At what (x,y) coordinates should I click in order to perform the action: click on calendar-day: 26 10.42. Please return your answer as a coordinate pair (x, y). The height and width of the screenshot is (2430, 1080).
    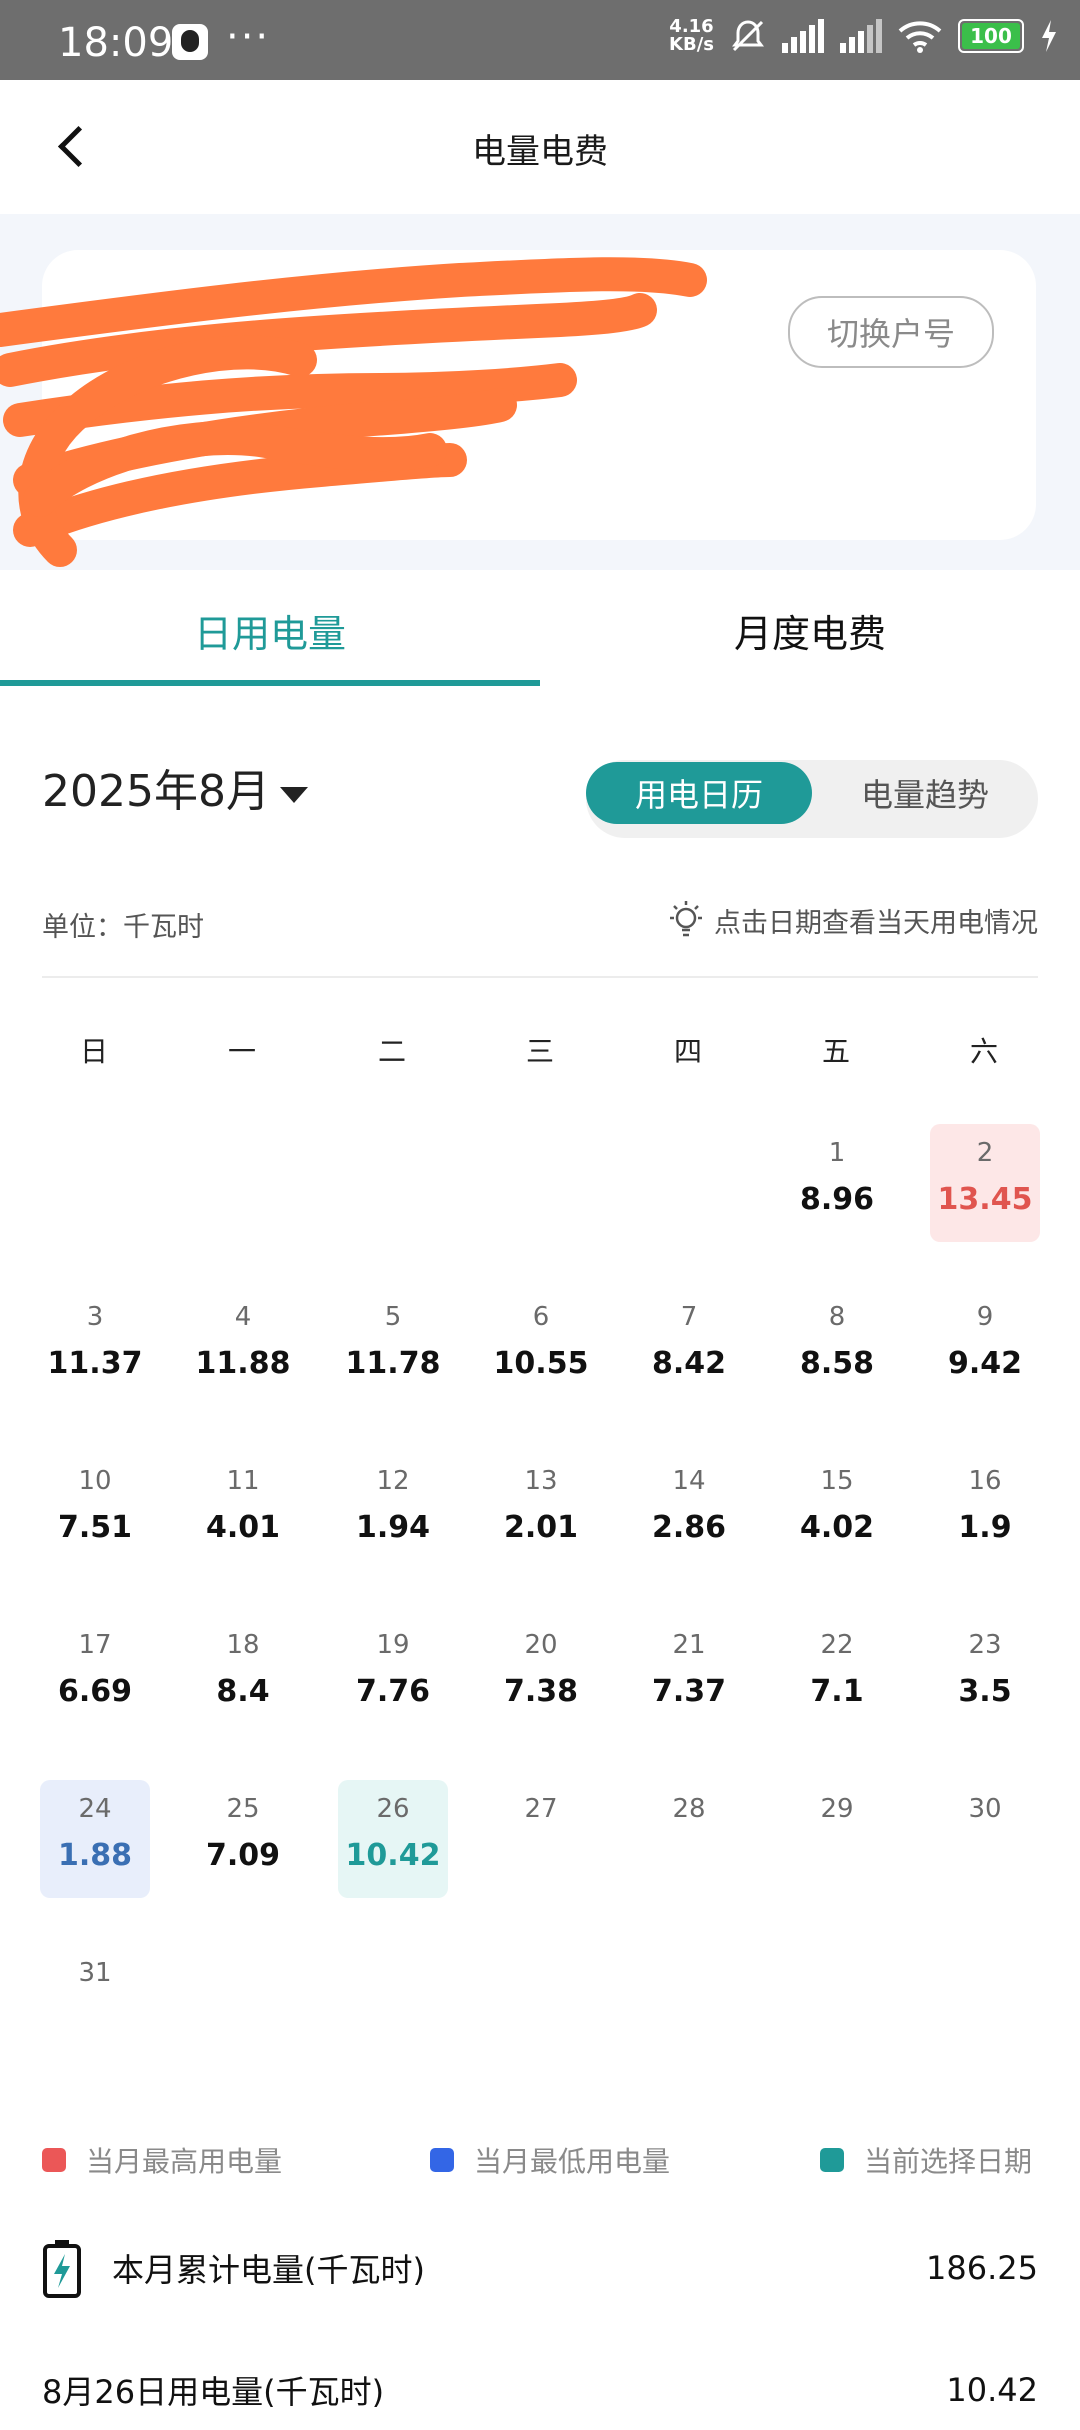
    Looking at the image, I should click on (393, 1839).